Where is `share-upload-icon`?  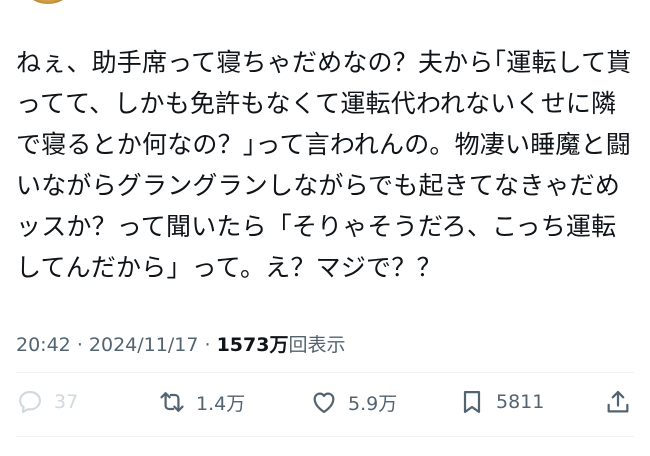
share-upload-icon is located at coordinates (618, 402).